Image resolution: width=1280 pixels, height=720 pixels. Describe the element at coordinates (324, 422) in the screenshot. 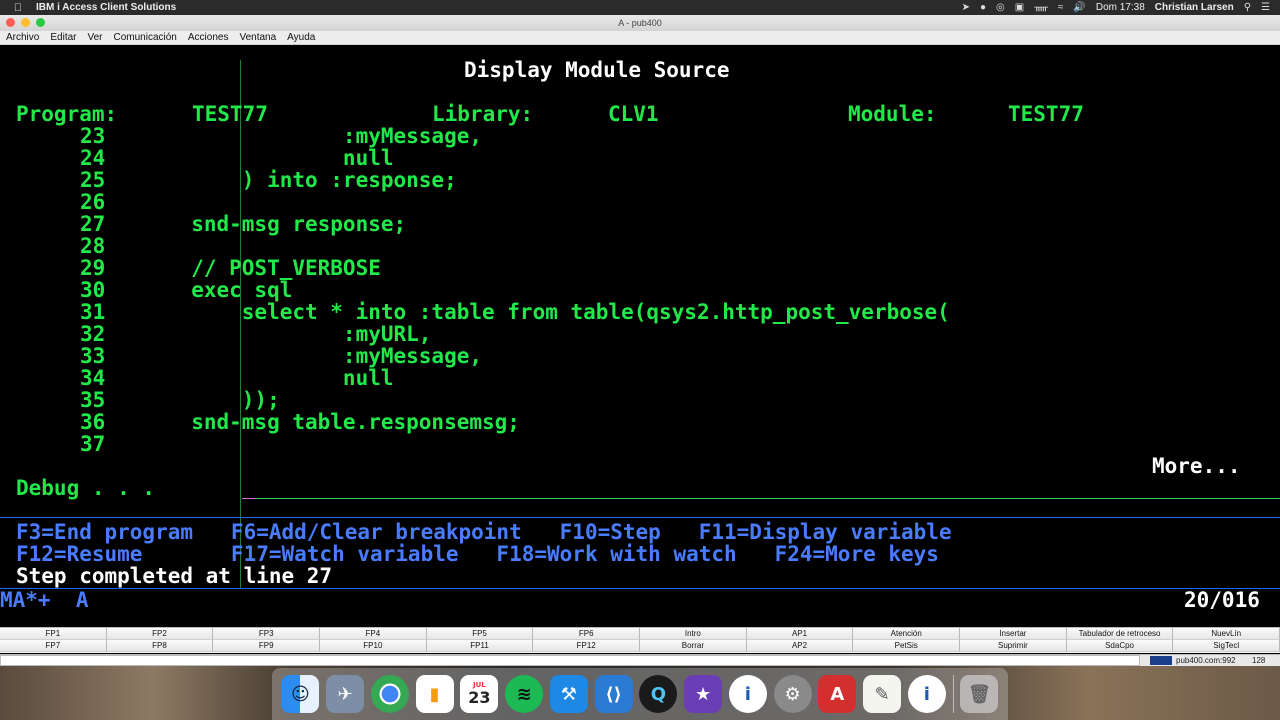

I see `source-line-code: snd-msg table.responsemsg;` at that location.